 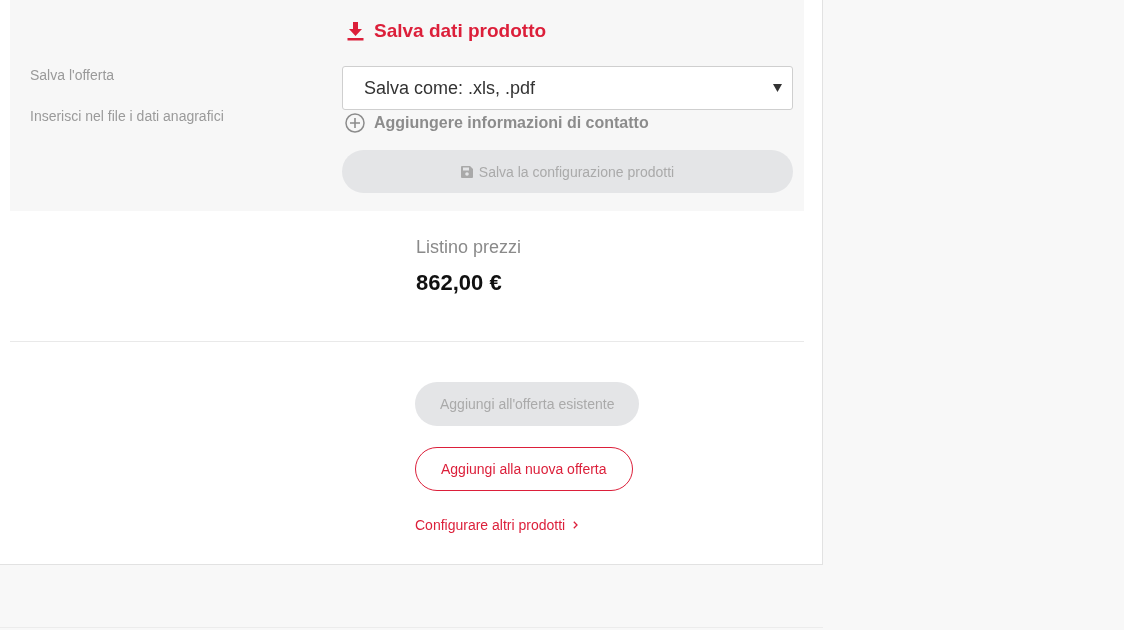 What do you see at coordinates (459, 283) in the screenshot?
I see `price-value: 862,00 €` at bounding box center [459, 283].